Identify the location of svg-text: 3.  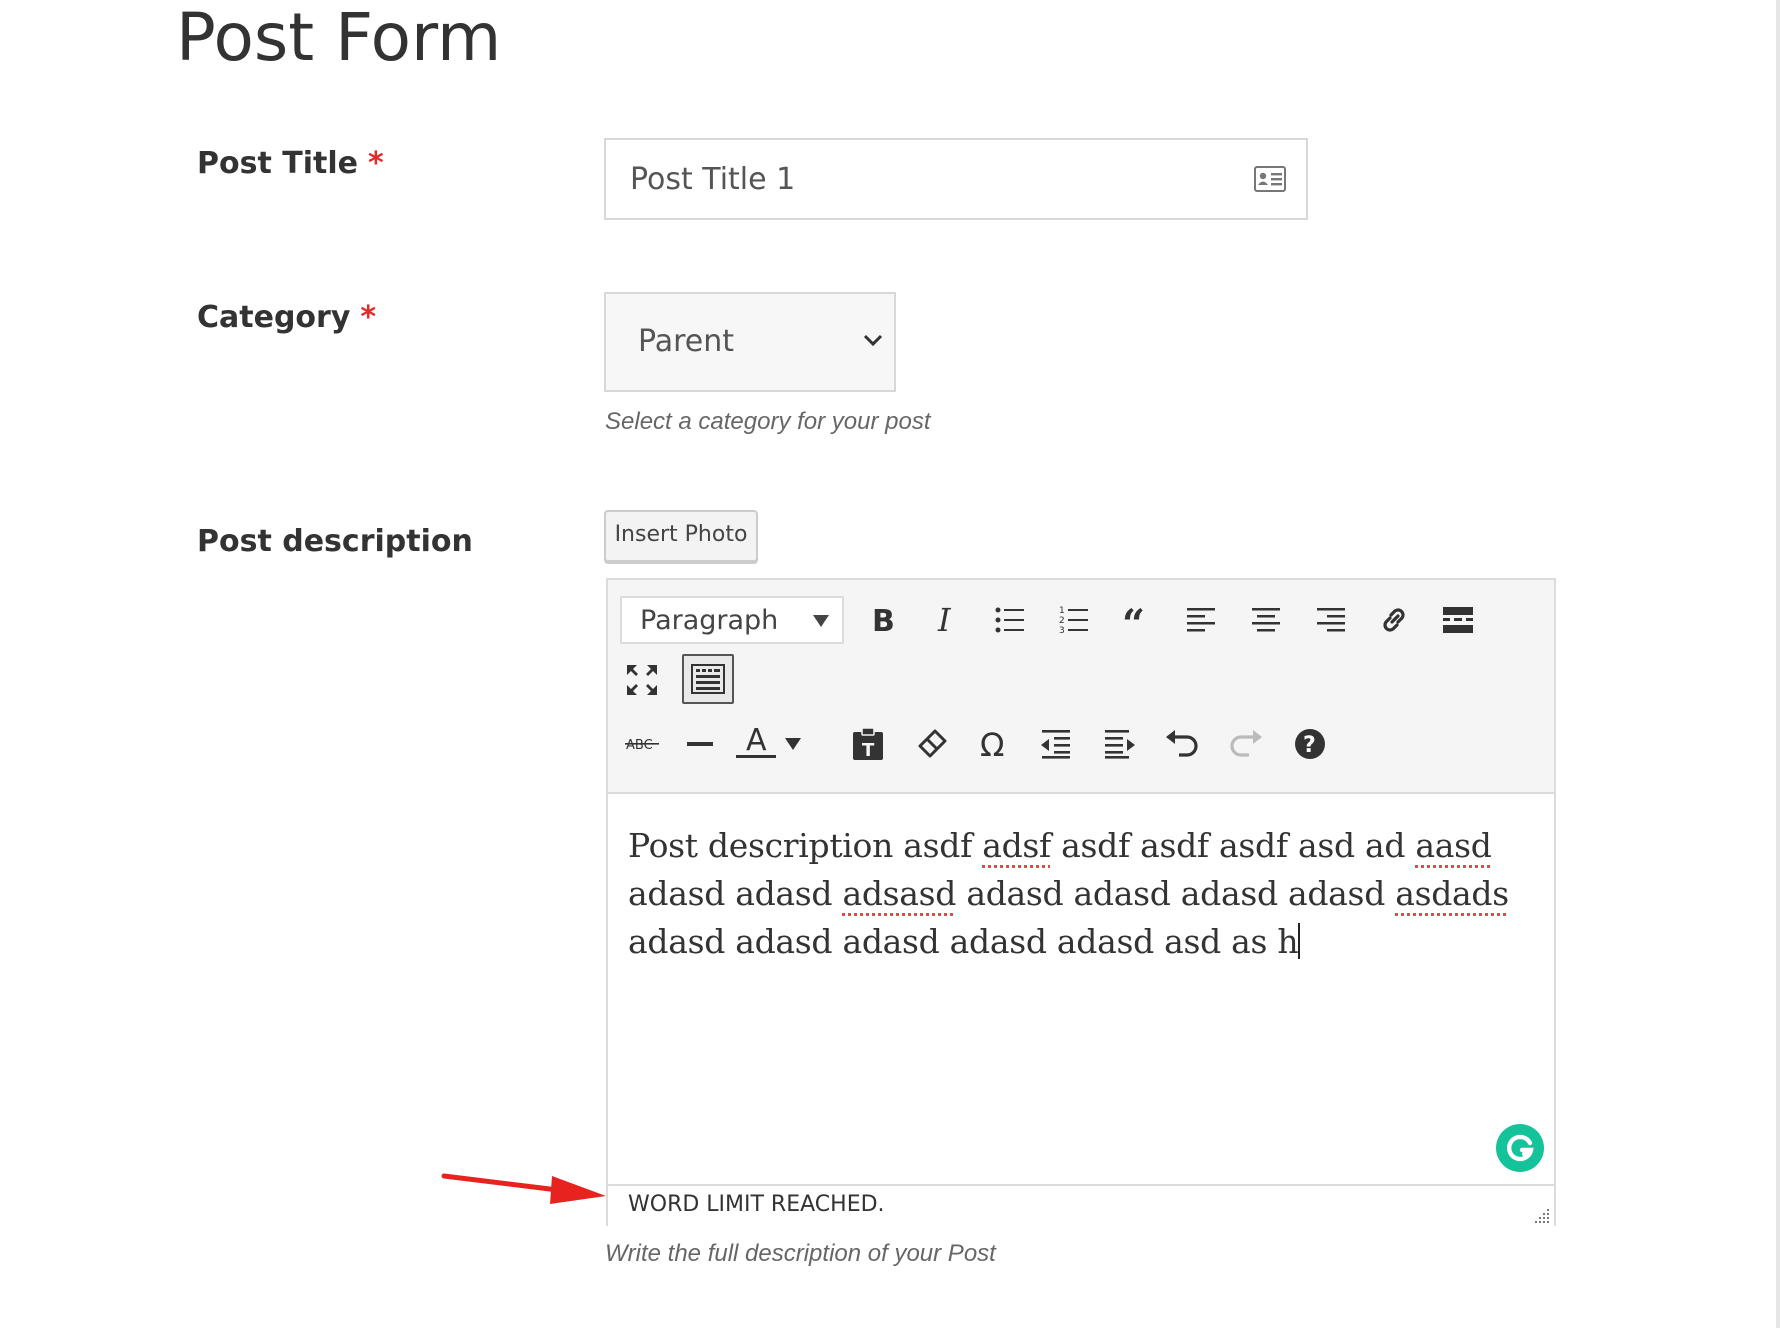
(1062, 630).